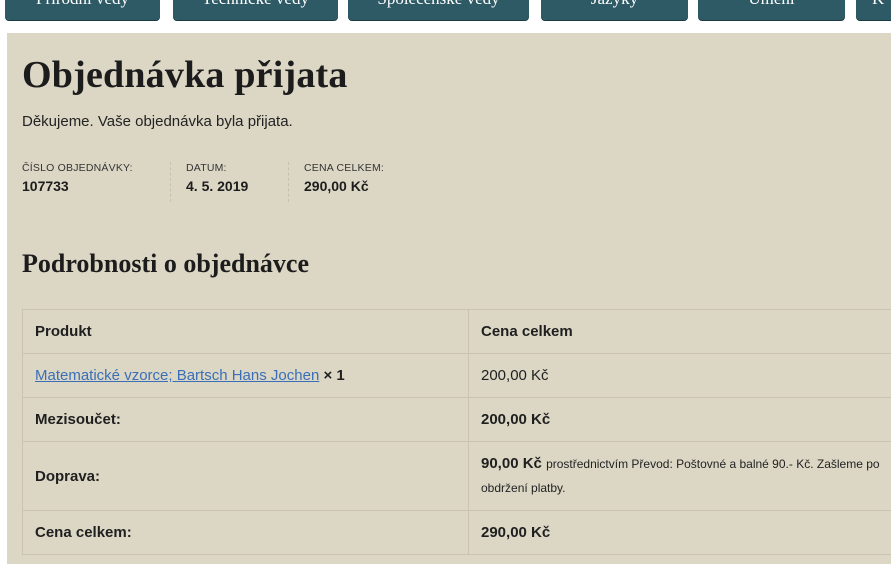 The height and width of the screenshot is (564, 891). I want to click on order-date: DATUM: 4. 5. 2019, so click(235, 182).